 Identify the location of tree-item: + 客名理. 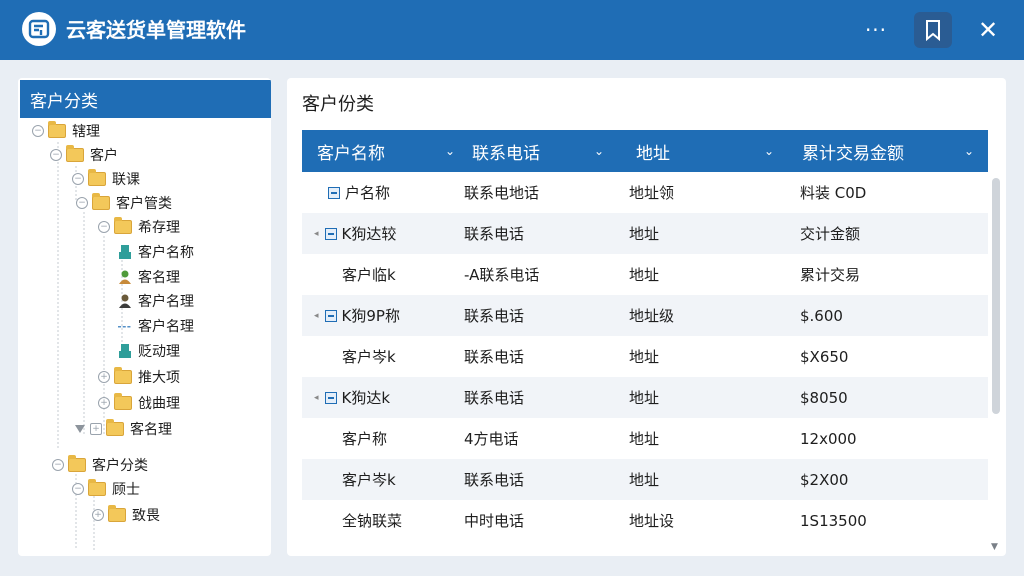
(123, 429).